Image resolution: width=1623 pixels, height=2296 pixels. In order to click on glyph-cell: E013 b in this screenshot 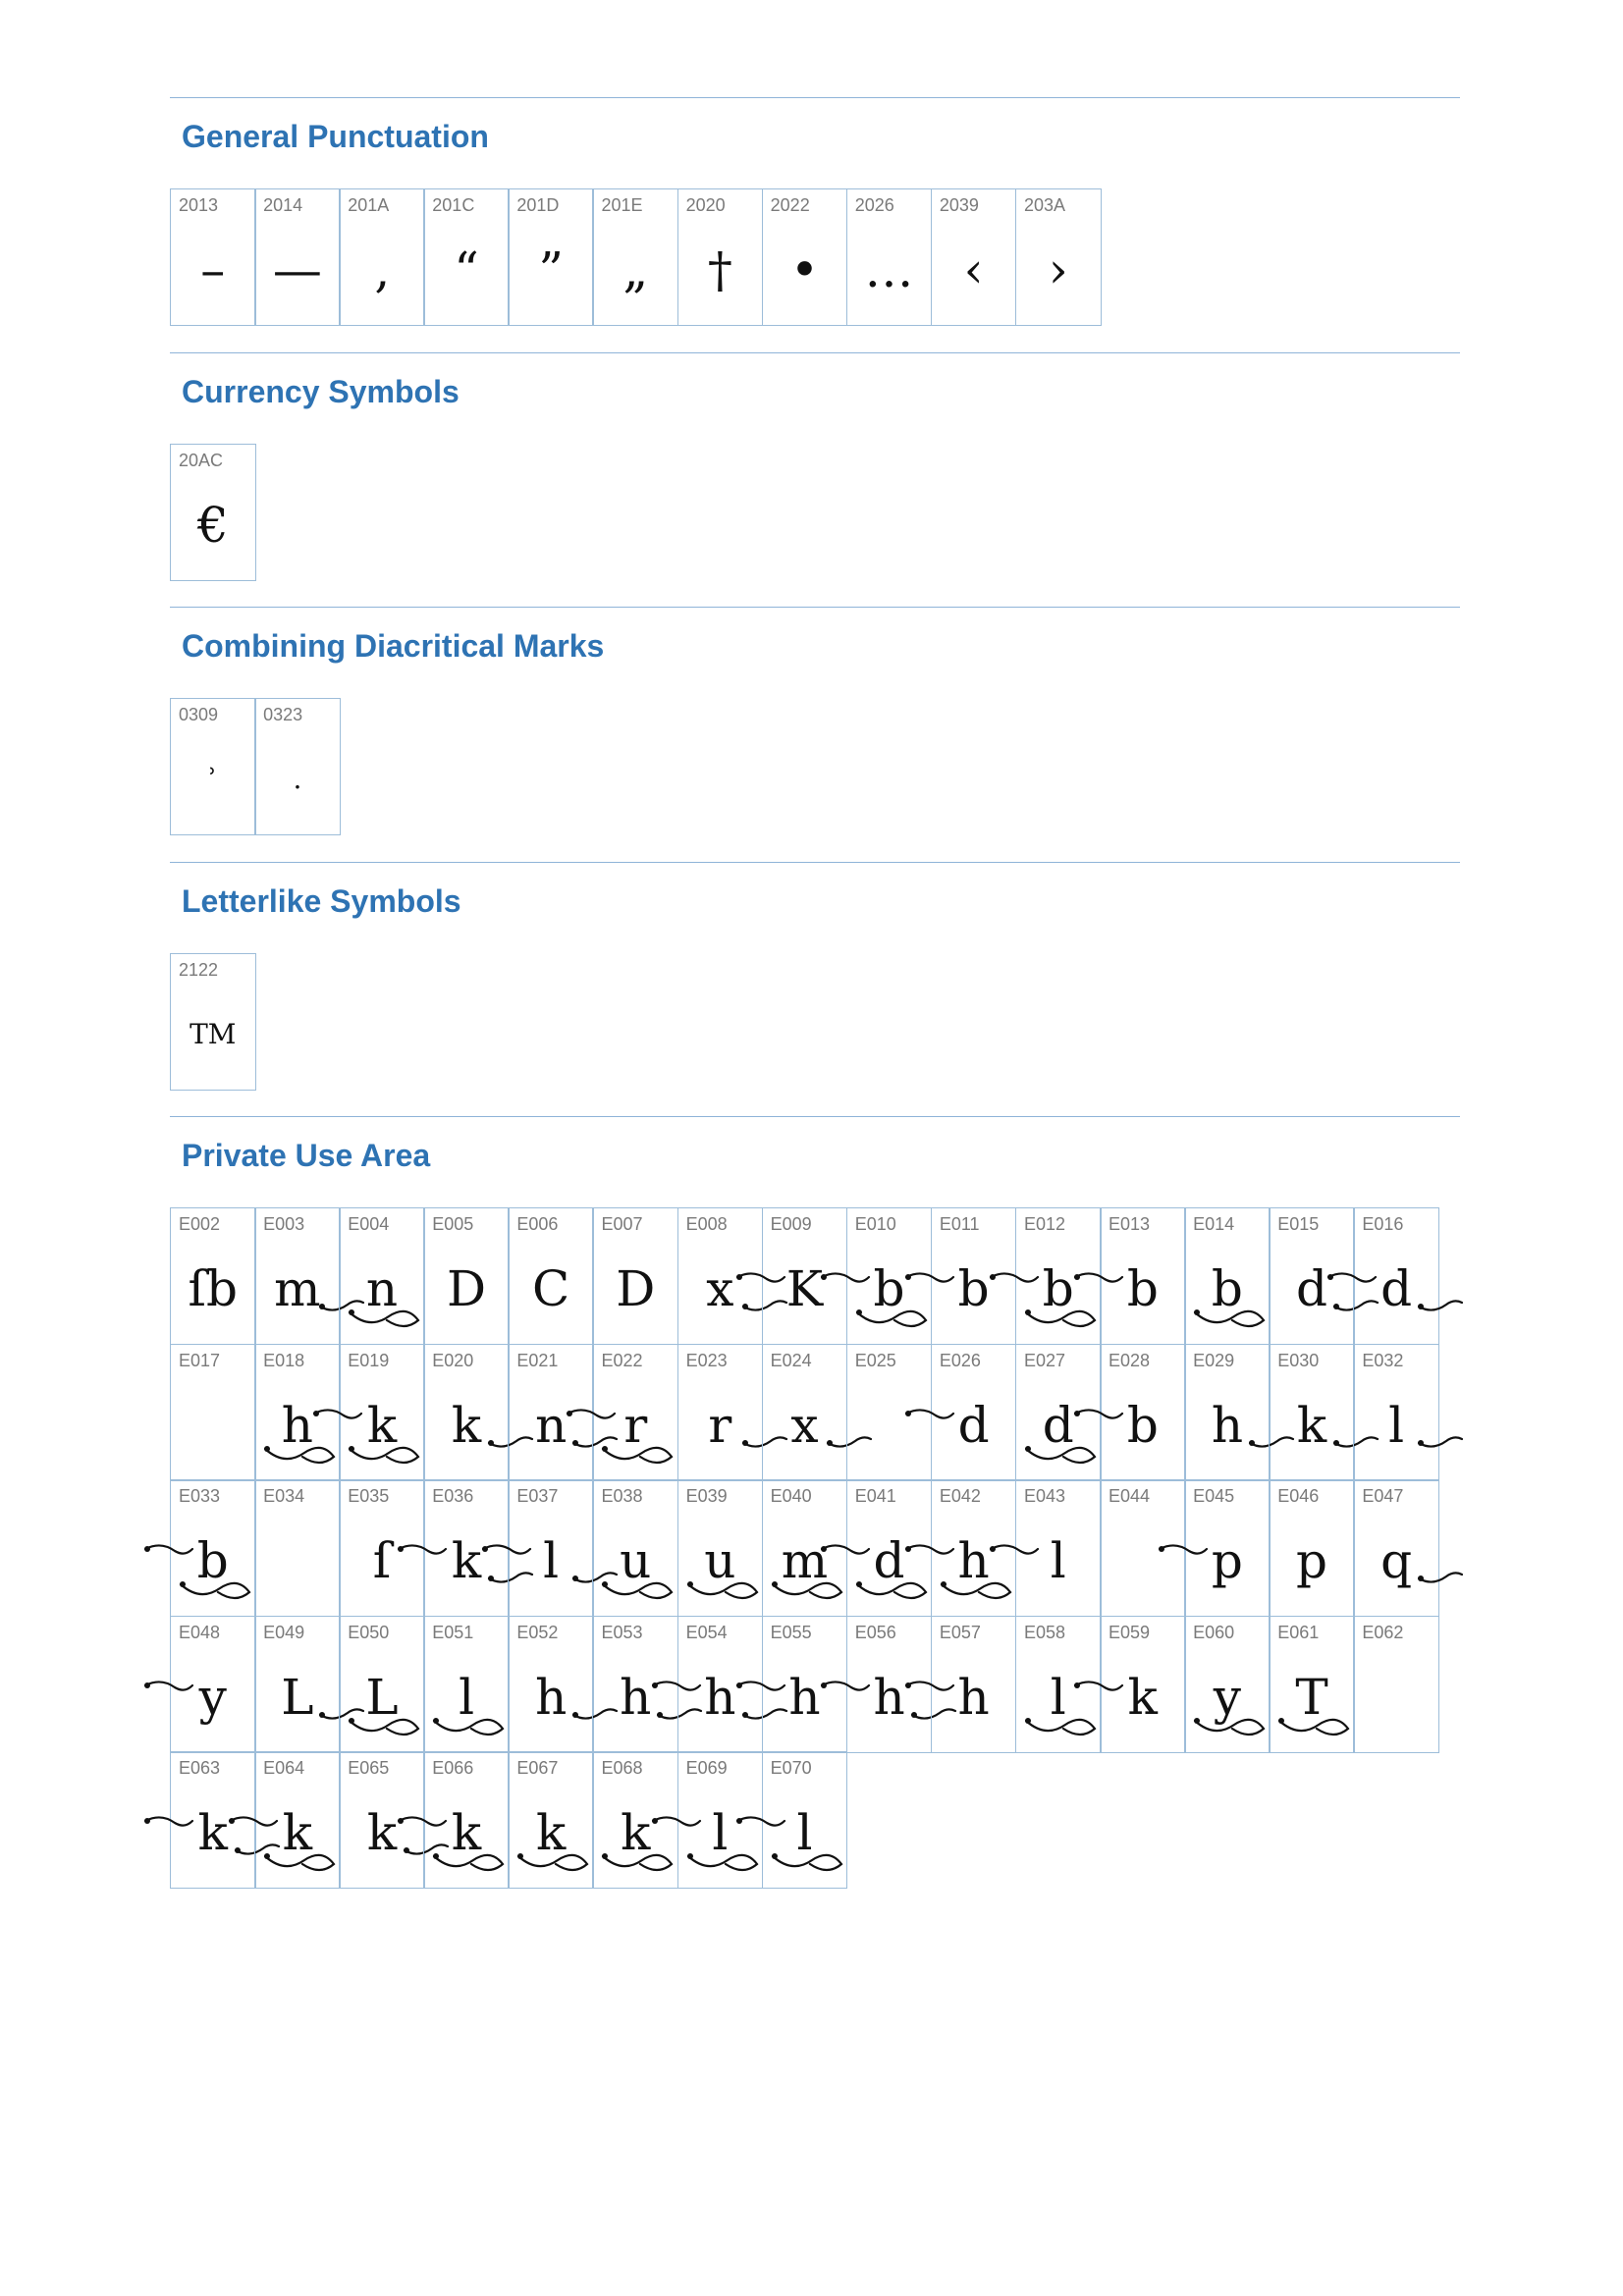, I will do `click(1129, 1276)`.